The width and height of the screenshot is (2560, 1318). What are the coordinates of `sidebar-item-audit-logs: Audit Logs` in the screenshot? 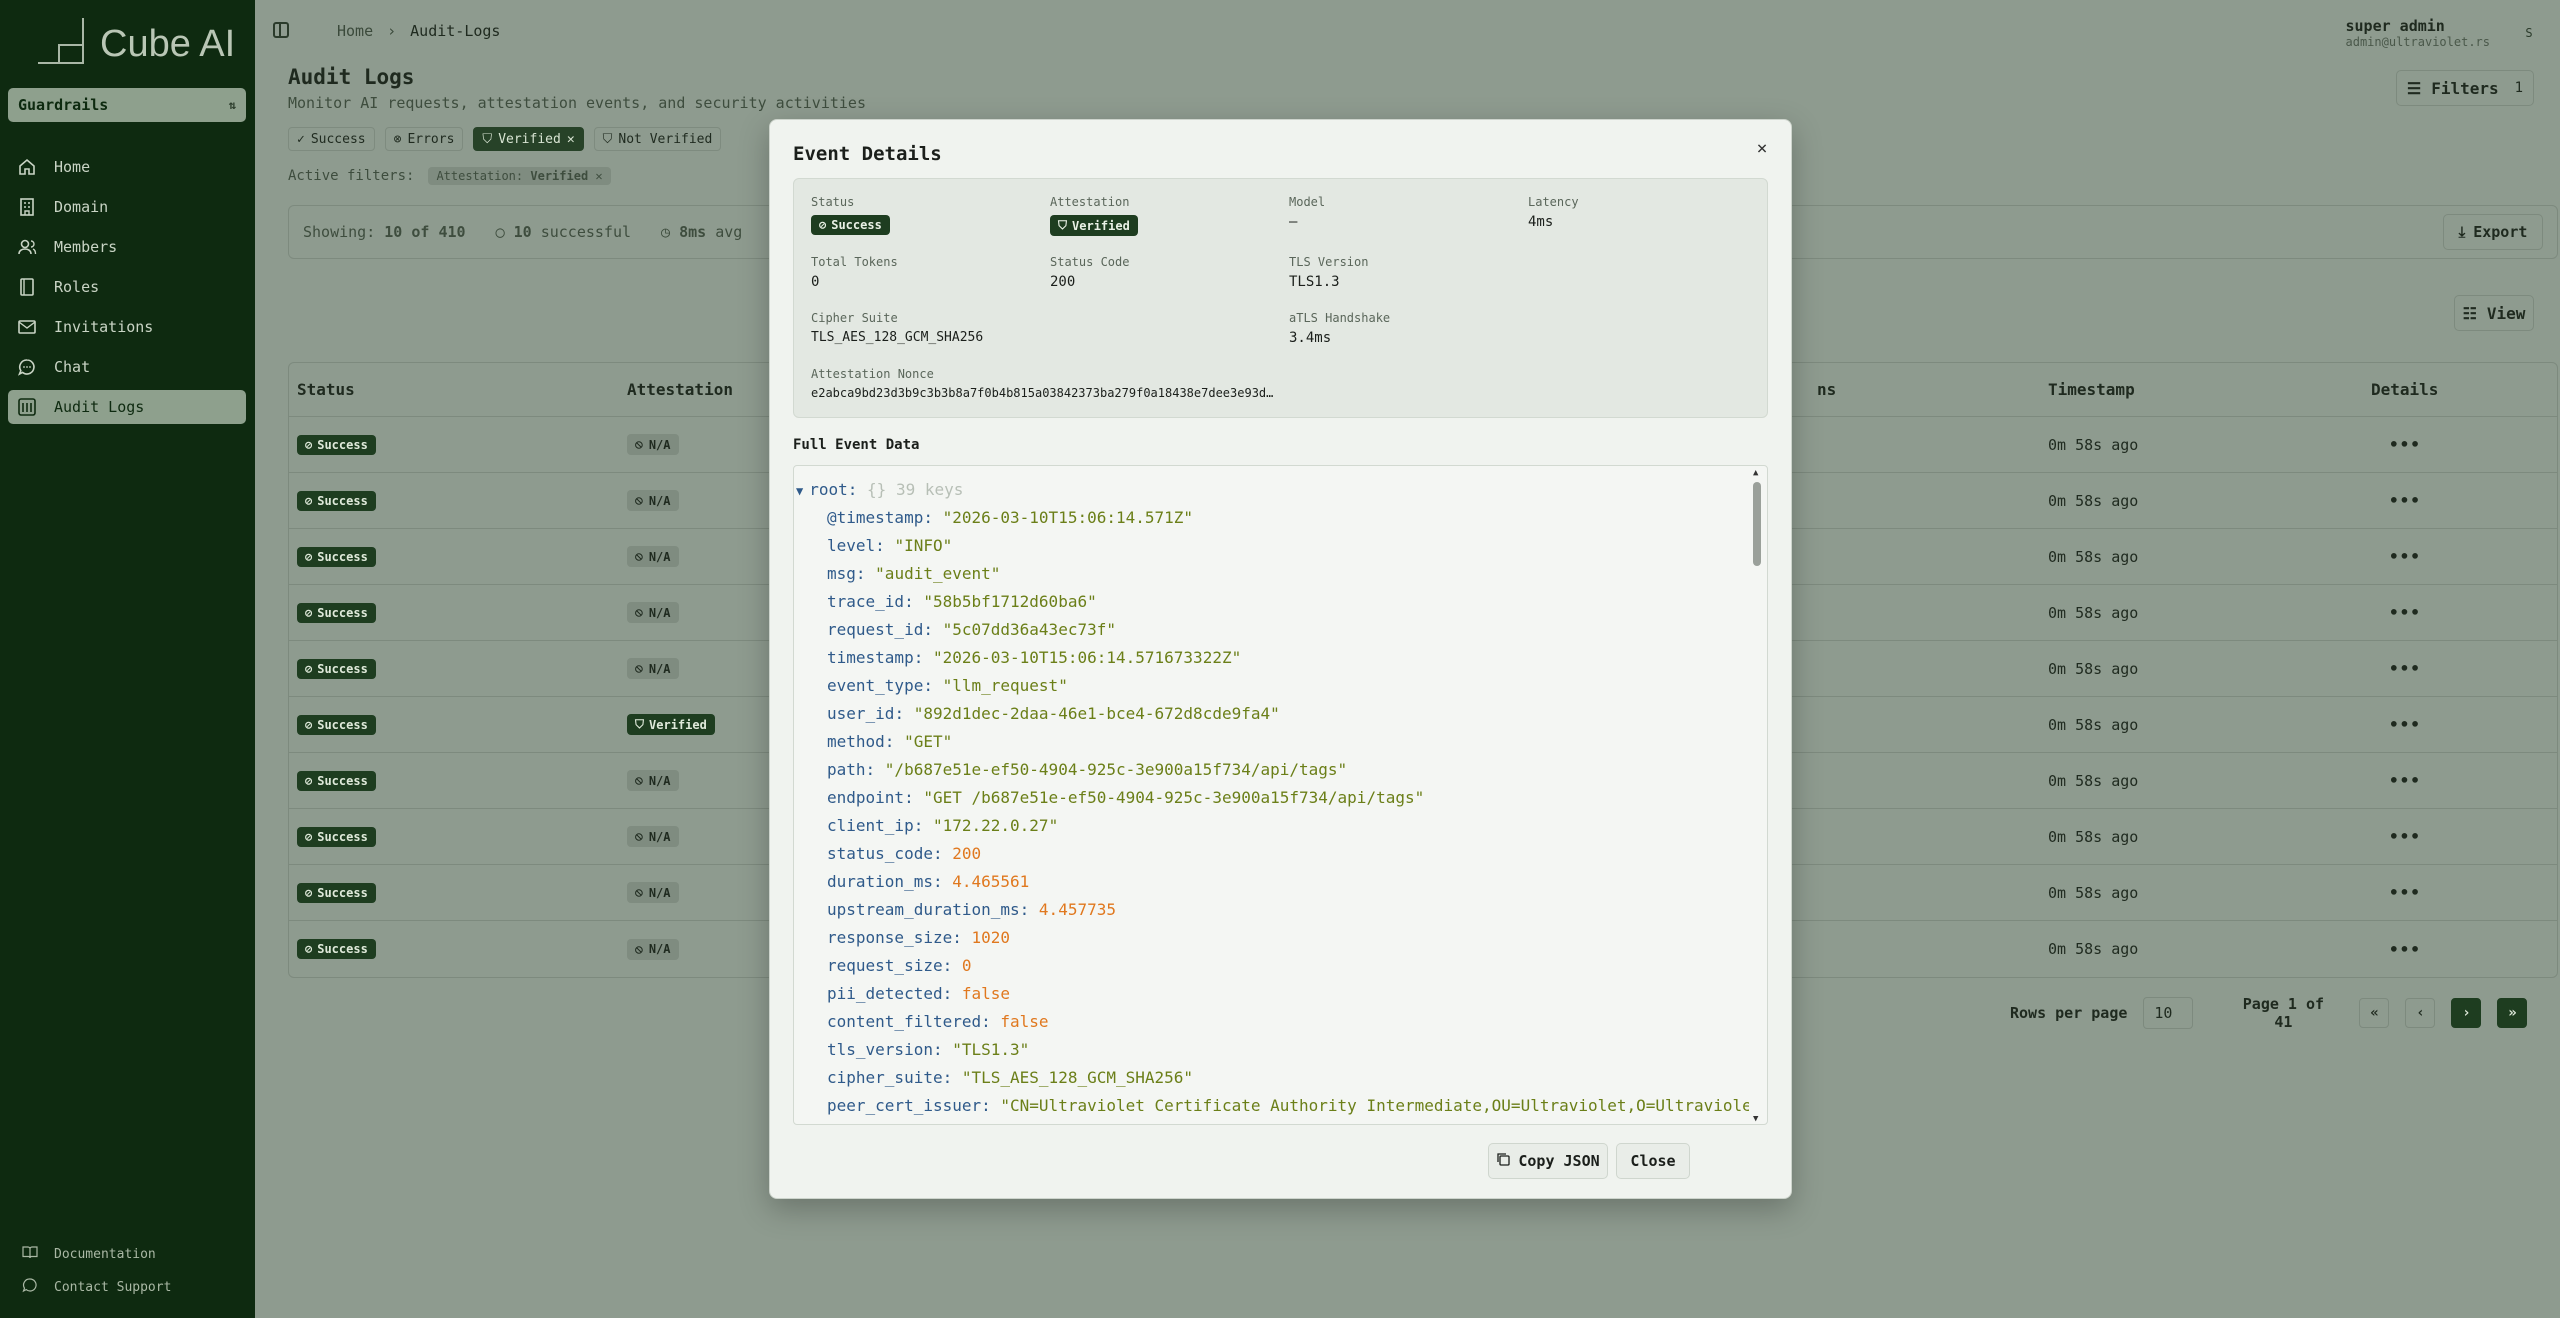 It's located at (127, 407).